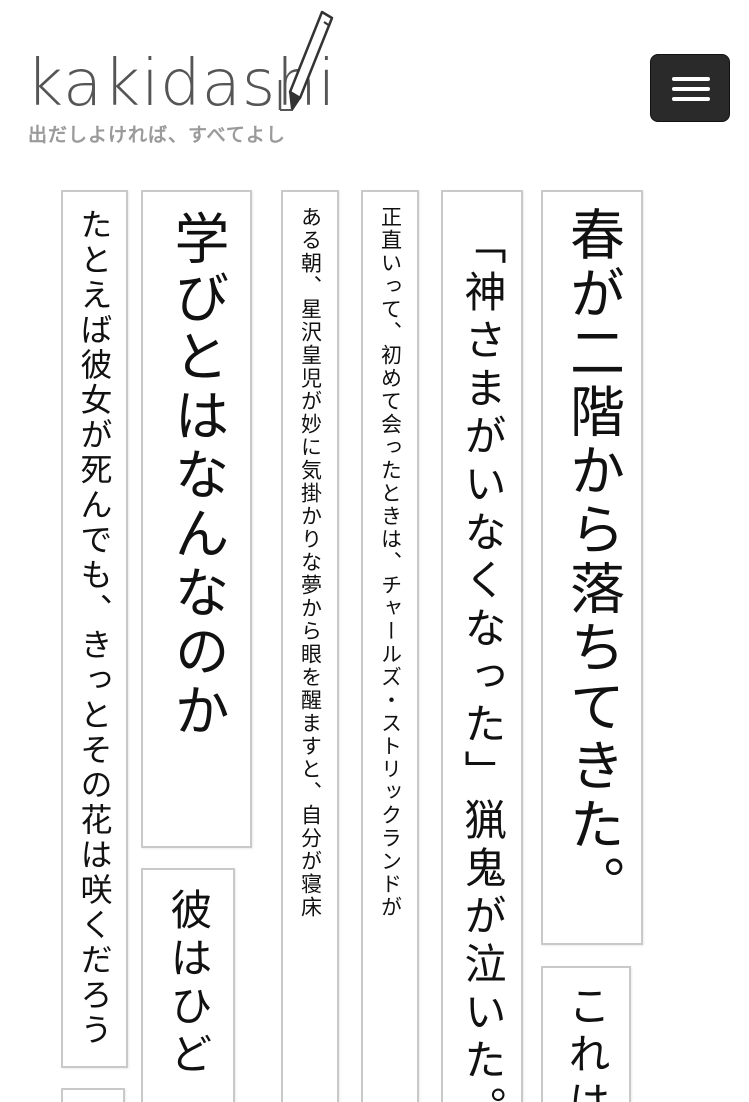 The width and height of the screenshot is (749, 1102). I want to click on story-card-text: 正直いって、初めて会ったときは、チャールズ・ストリックランドが, so click(390, 562).